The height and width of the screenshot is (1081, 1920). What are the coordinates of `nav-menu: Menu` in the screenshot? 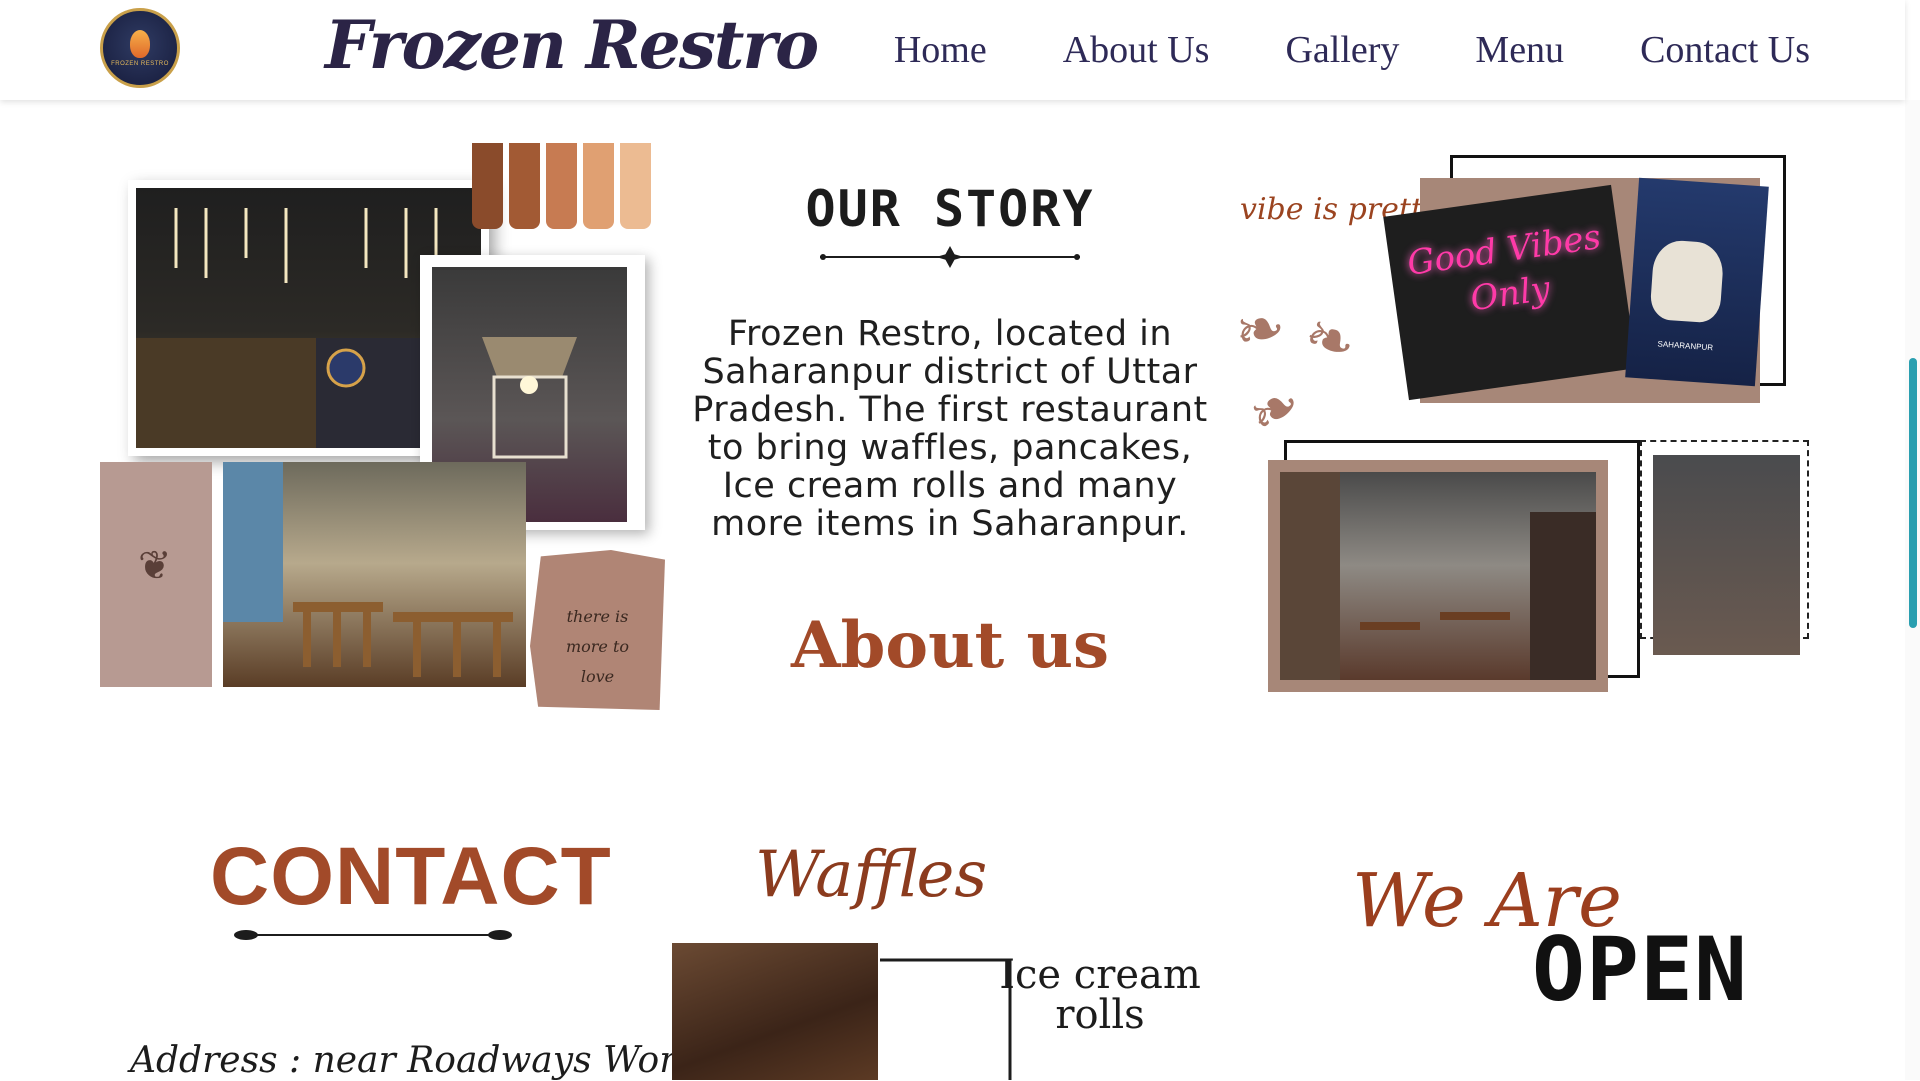 It's located at (1519, 50).